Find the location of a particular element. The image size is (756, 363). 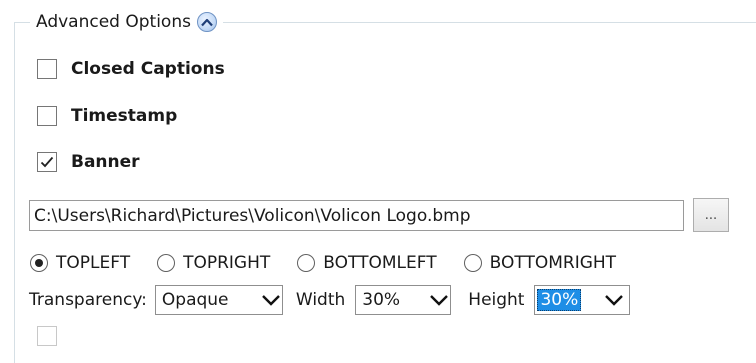

radio-bottomleft: BOTTOMLEFT is located at coordinates (367, 263).